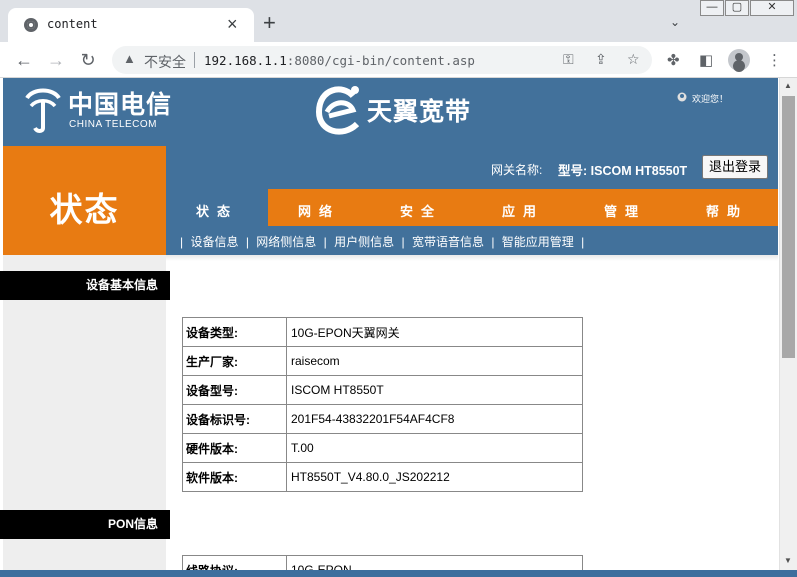  I want to click on page-title: 状态, so click(84, 209).